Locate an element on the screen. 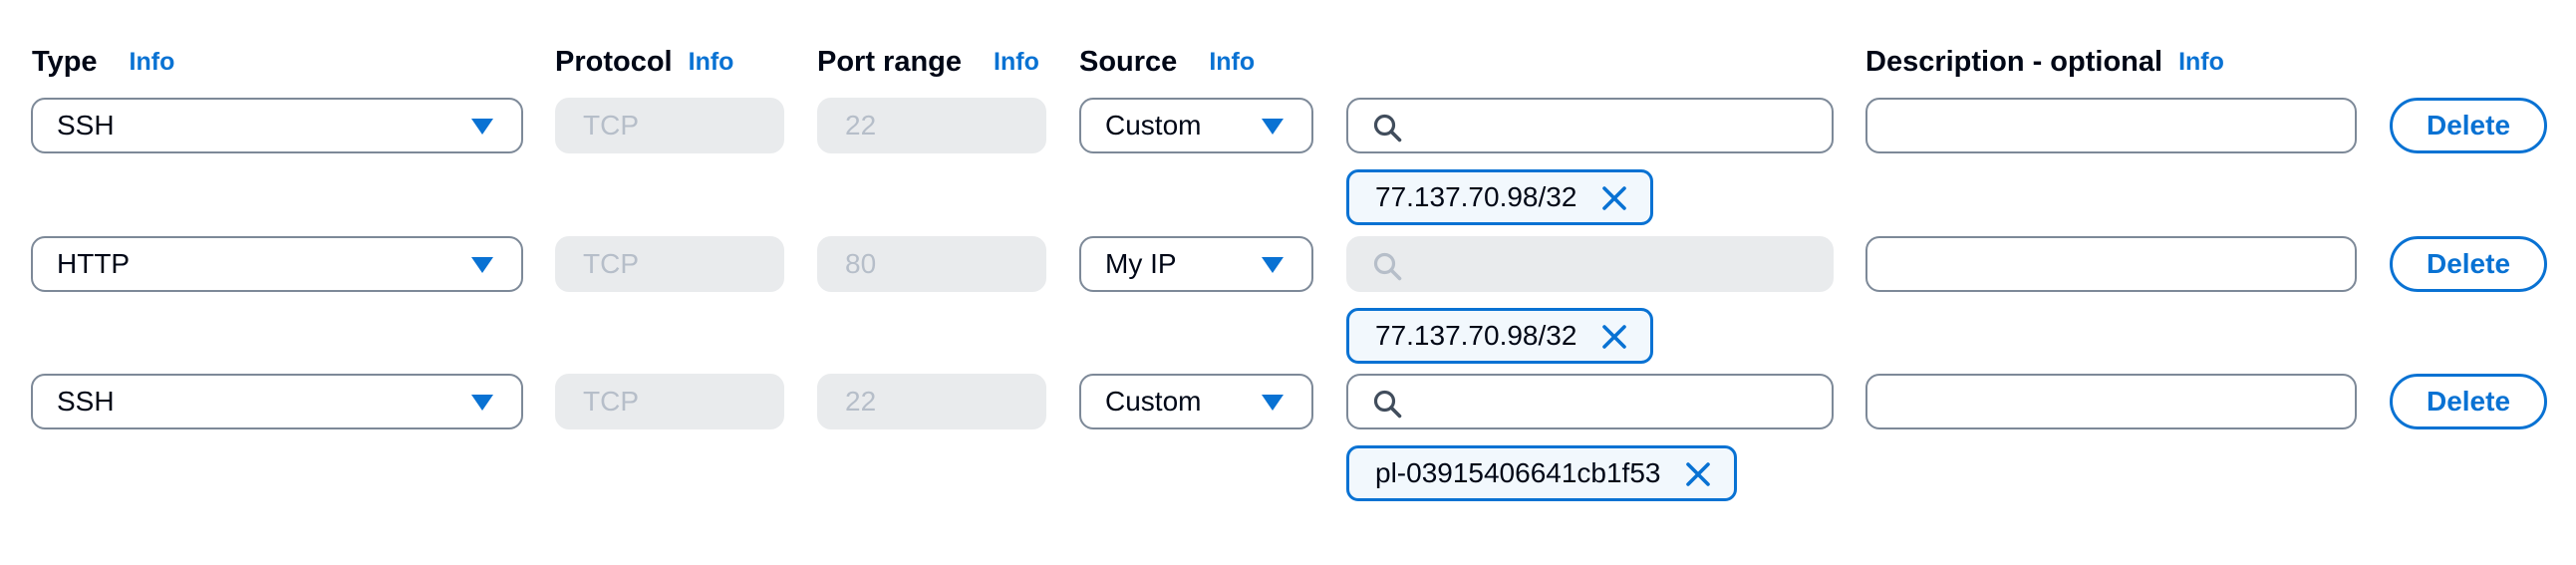  source-token-label: pl-03915406641cb1f53 is located at coordinates (1518, 472).